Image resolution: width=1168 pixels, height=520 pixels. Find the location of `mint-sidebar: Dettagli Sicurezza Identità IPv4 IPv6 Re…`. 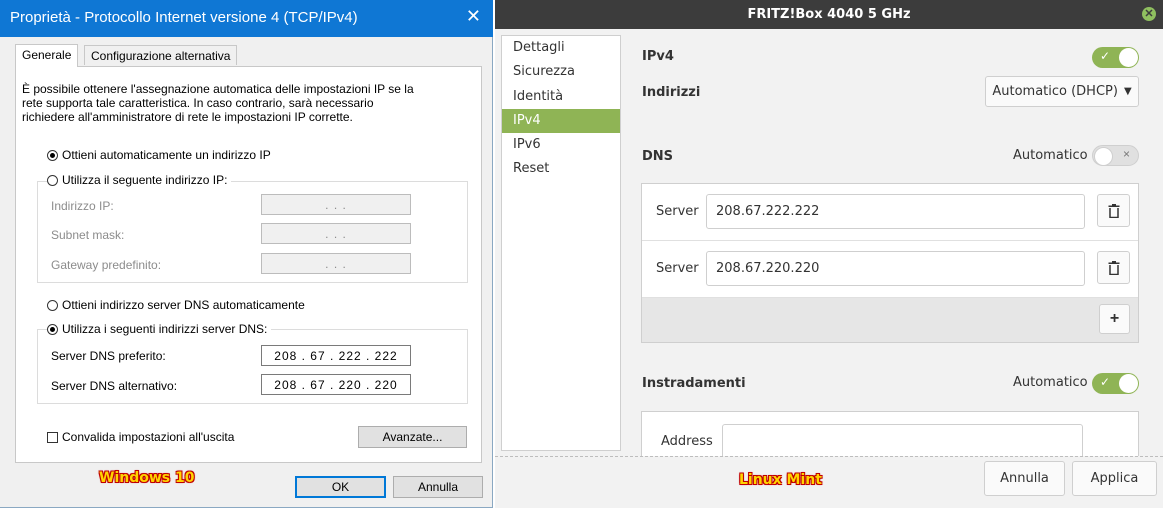

mint-sidebar: Dettagli Sicurezza Identità IPv4 IPv6 Re… is located at coordinates (561, 243).